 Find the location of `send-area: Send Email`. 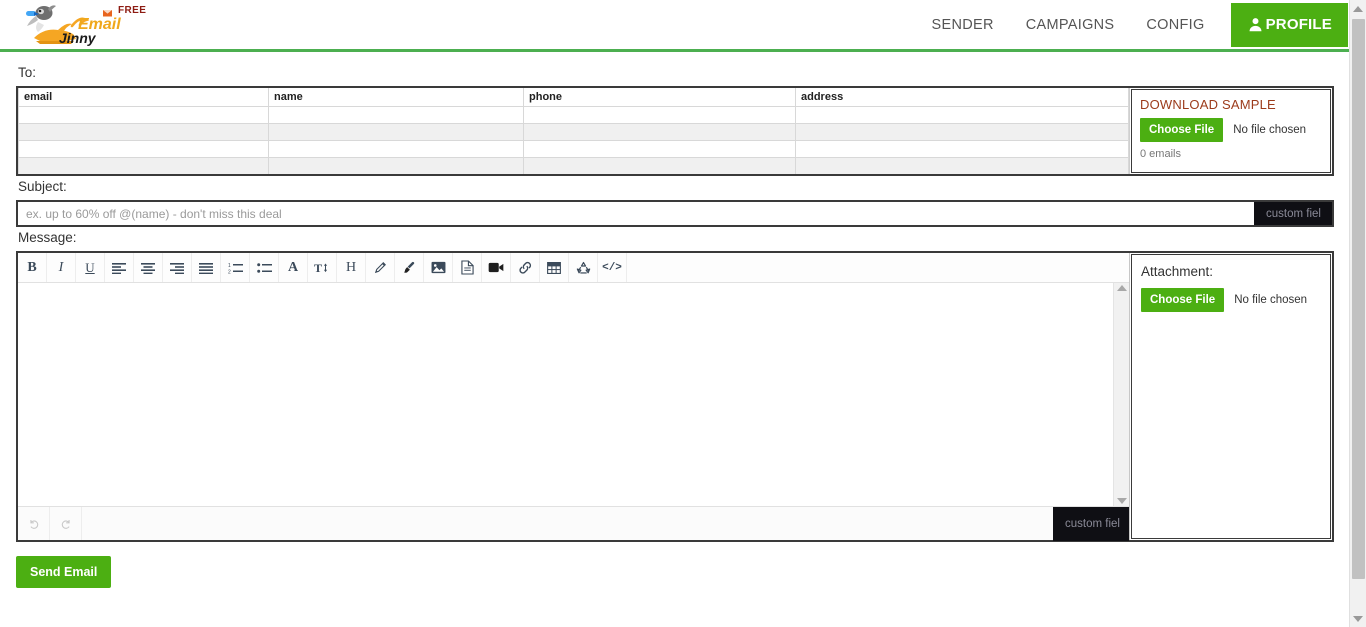

send-area: Send Email is located at coordinates (683, 565).